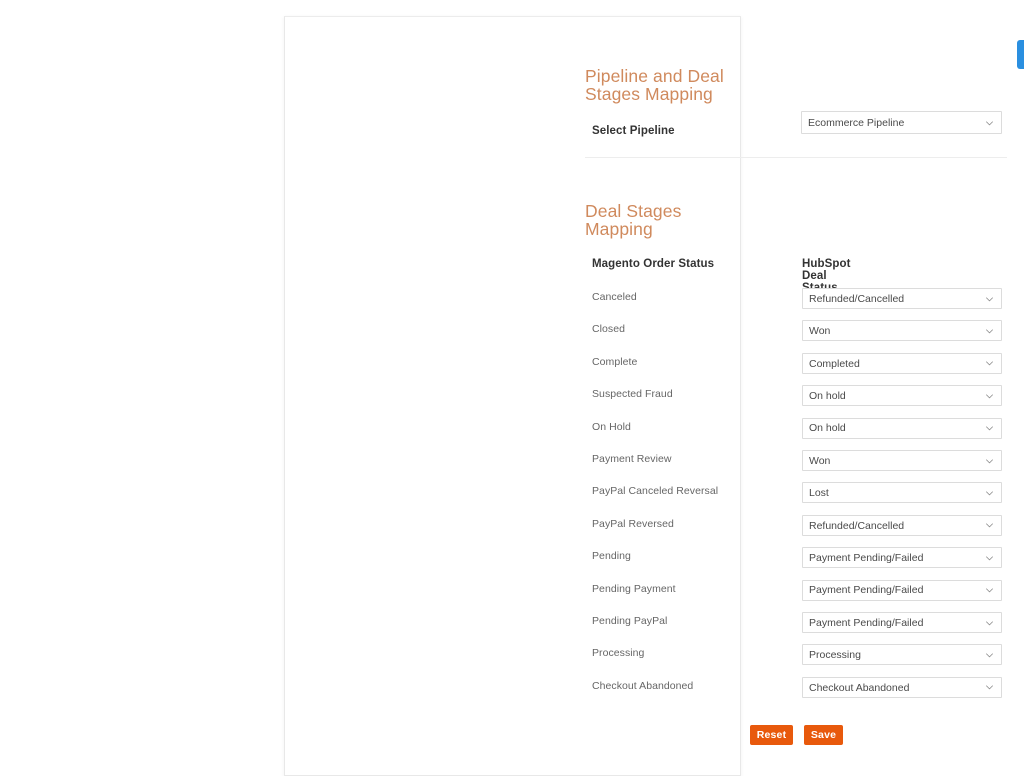  Describe the element at coordinates (835, 655) in the screenshot. I see `hubspot-deal-status-value: Processing` at that location.